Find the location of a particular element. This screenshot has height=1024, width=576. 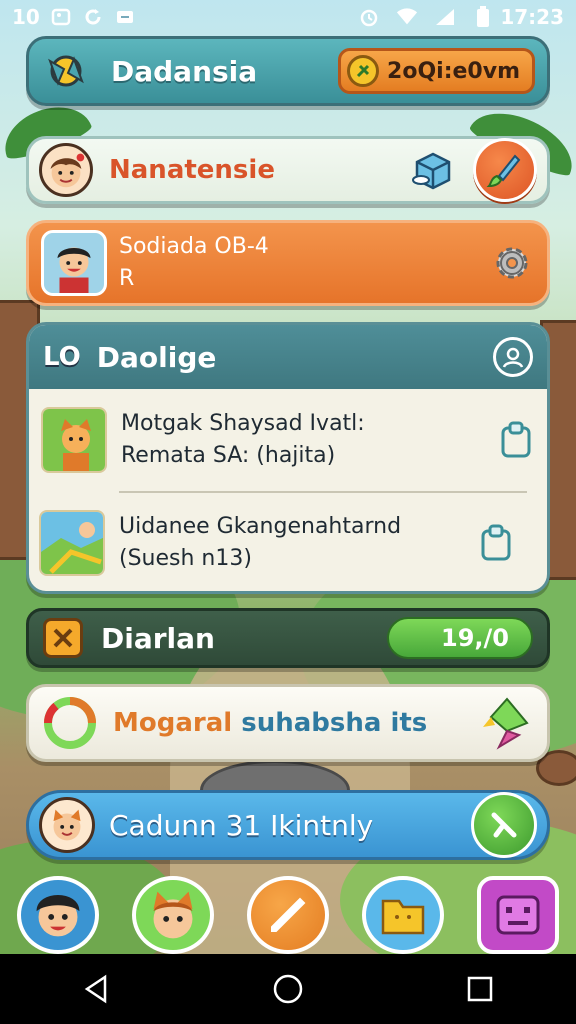

home-icon is located at coordinates (288, 989).